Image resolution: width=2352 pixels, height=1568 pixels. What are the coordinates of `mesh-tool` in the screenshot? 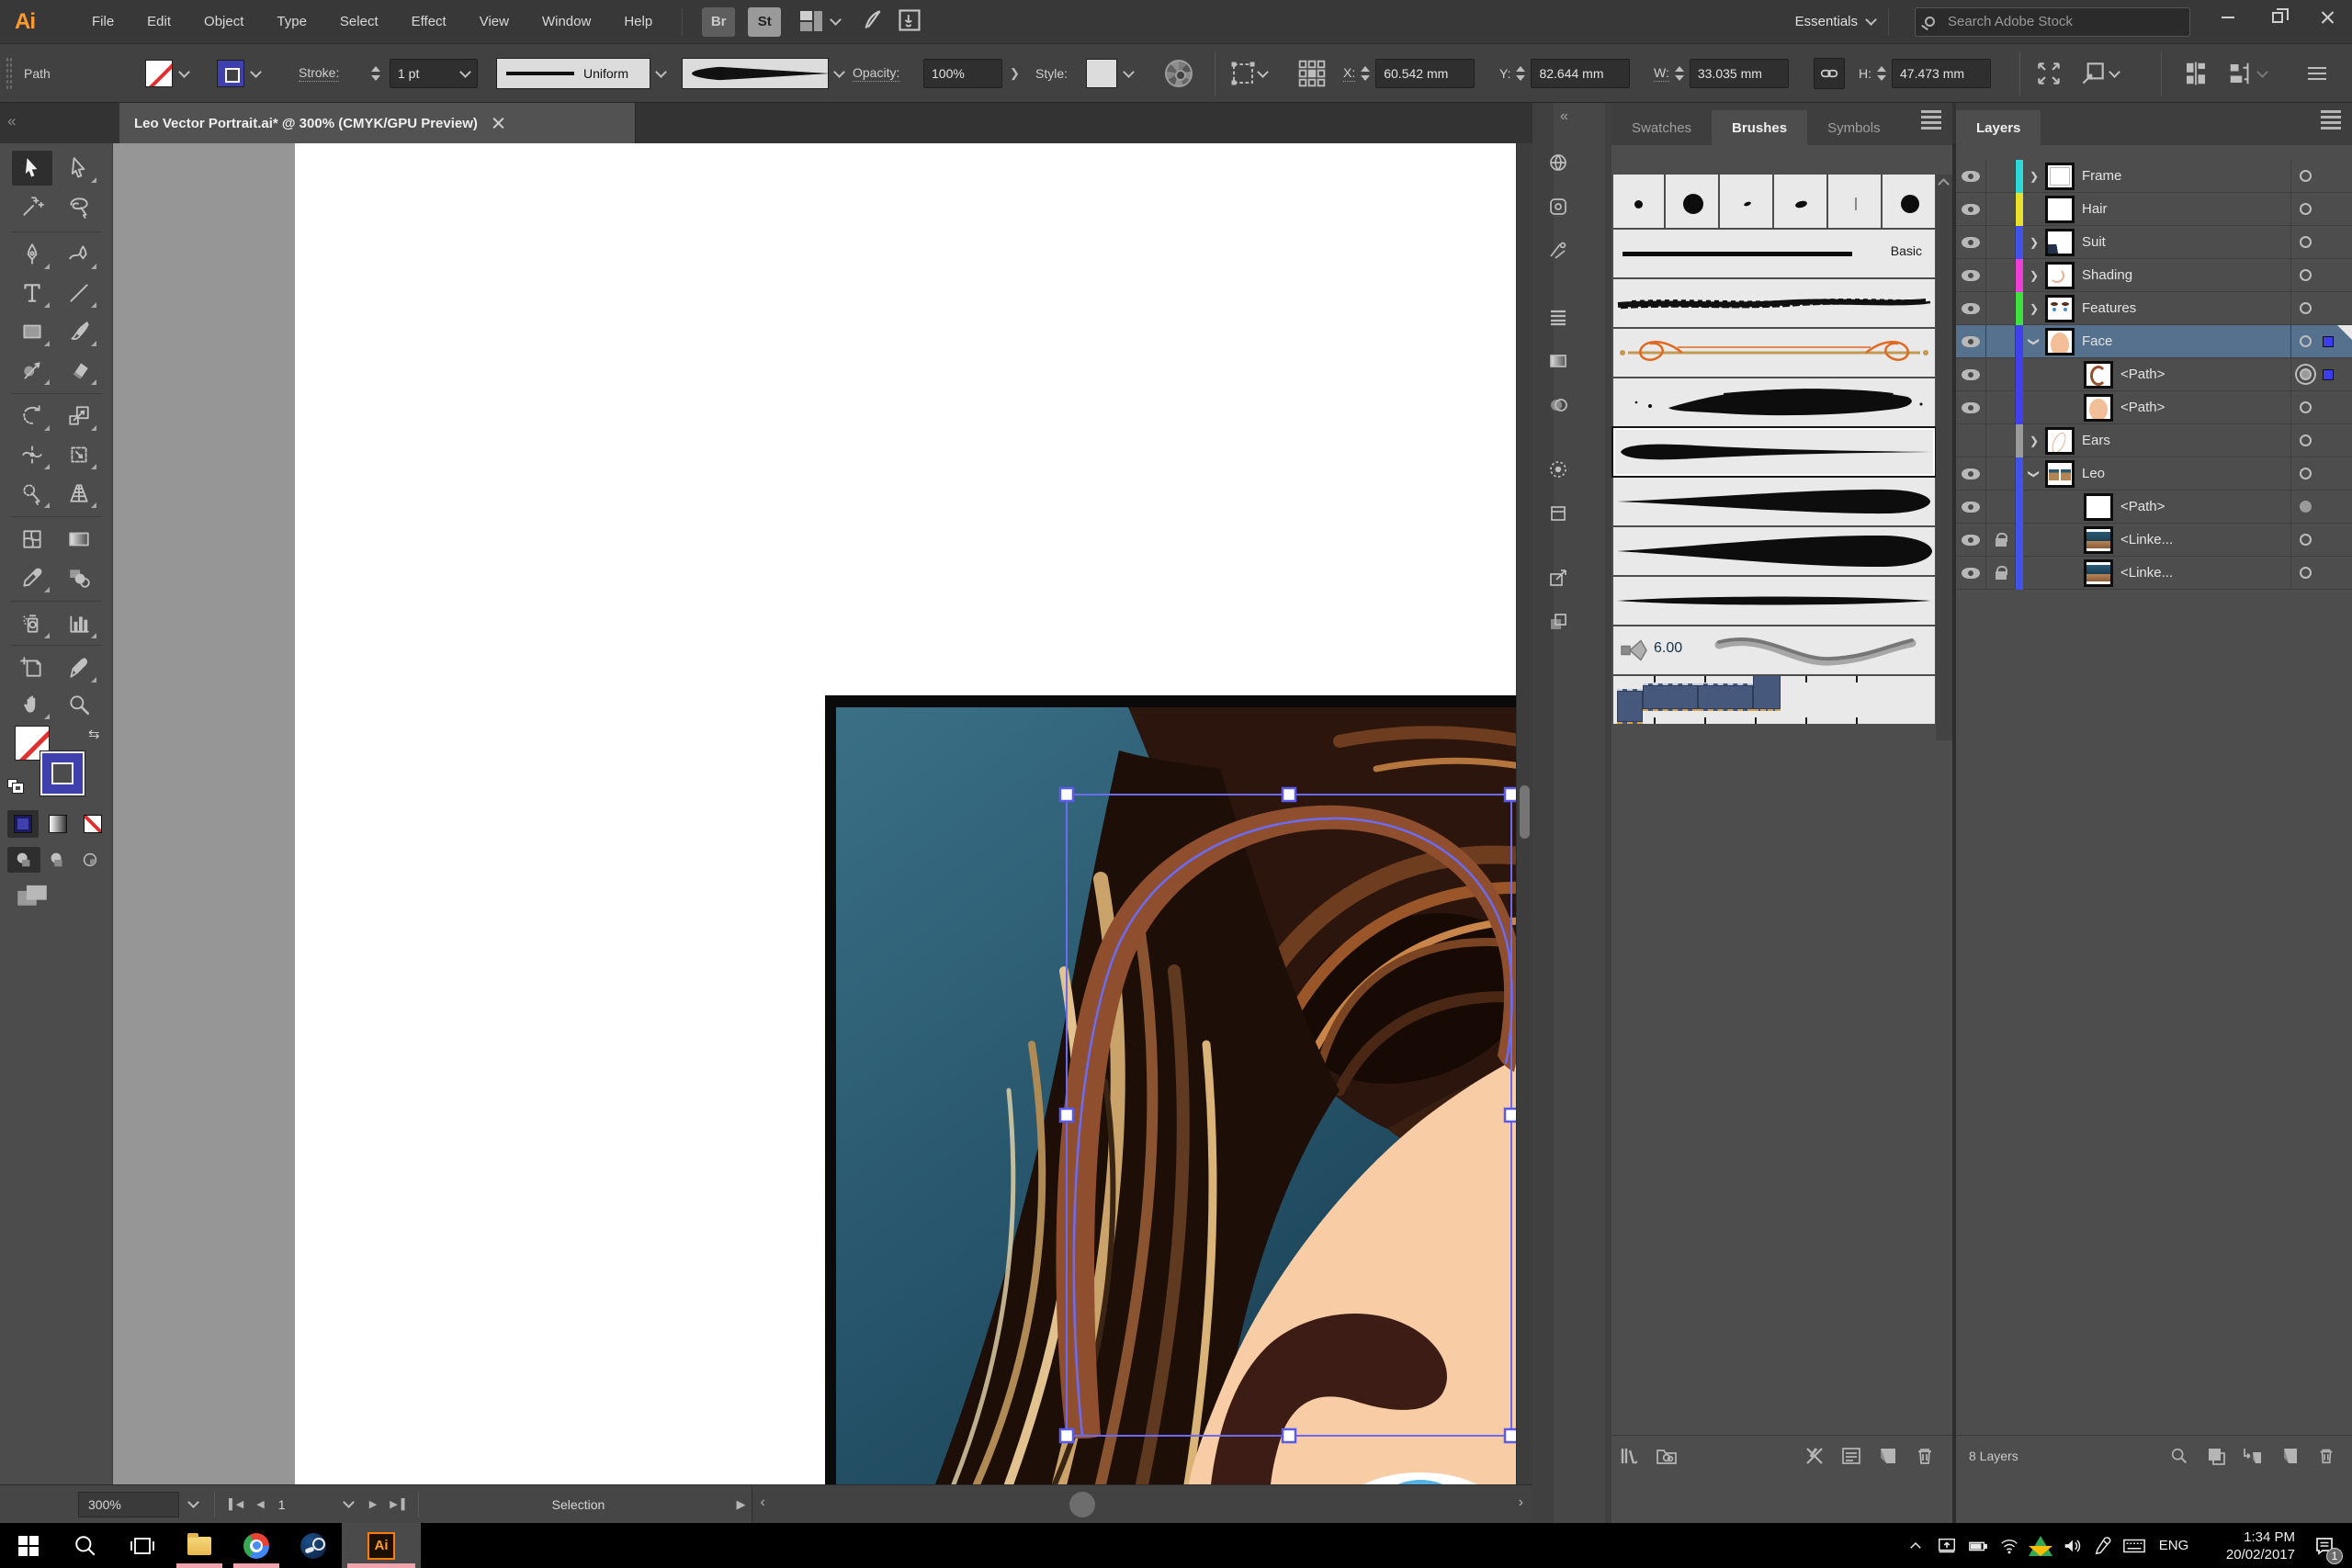 It's located at (32, 539).